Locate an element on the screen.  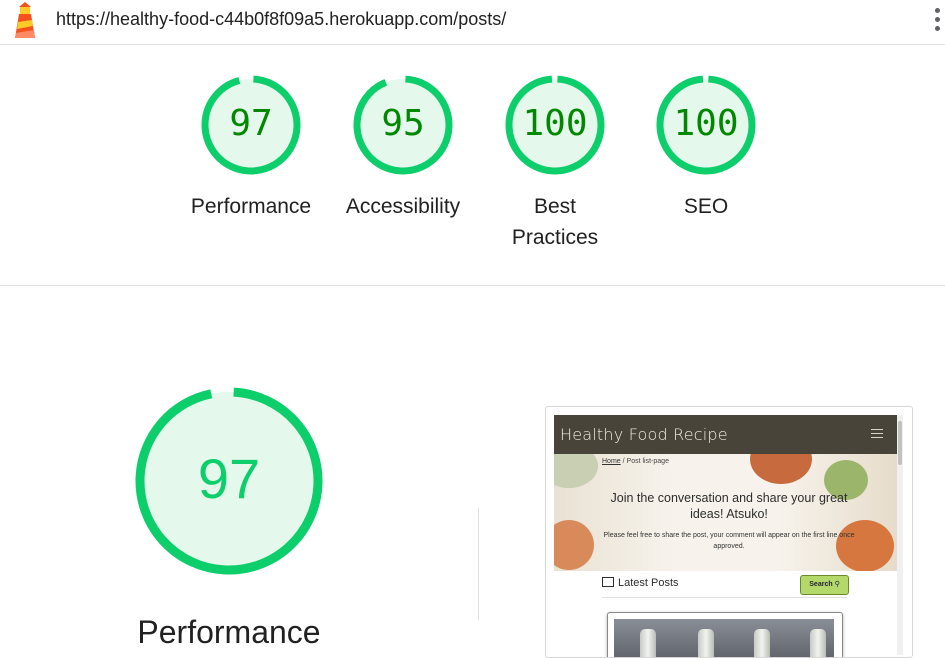
scrollbar is located at coordinates (900, 535).